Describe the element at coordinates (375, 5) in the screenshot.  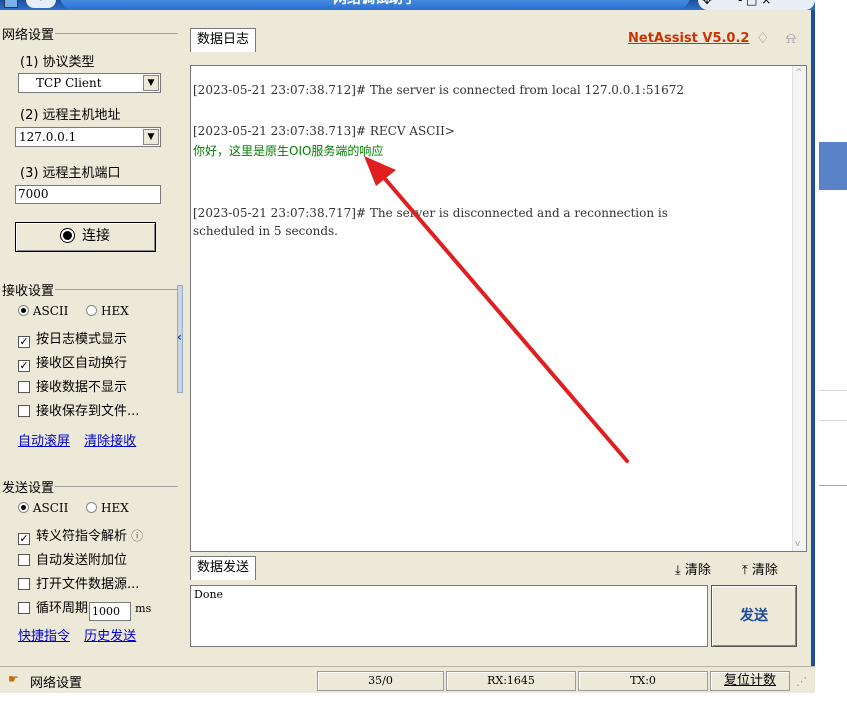
I see `window-title: 网络调试助手` at that location.